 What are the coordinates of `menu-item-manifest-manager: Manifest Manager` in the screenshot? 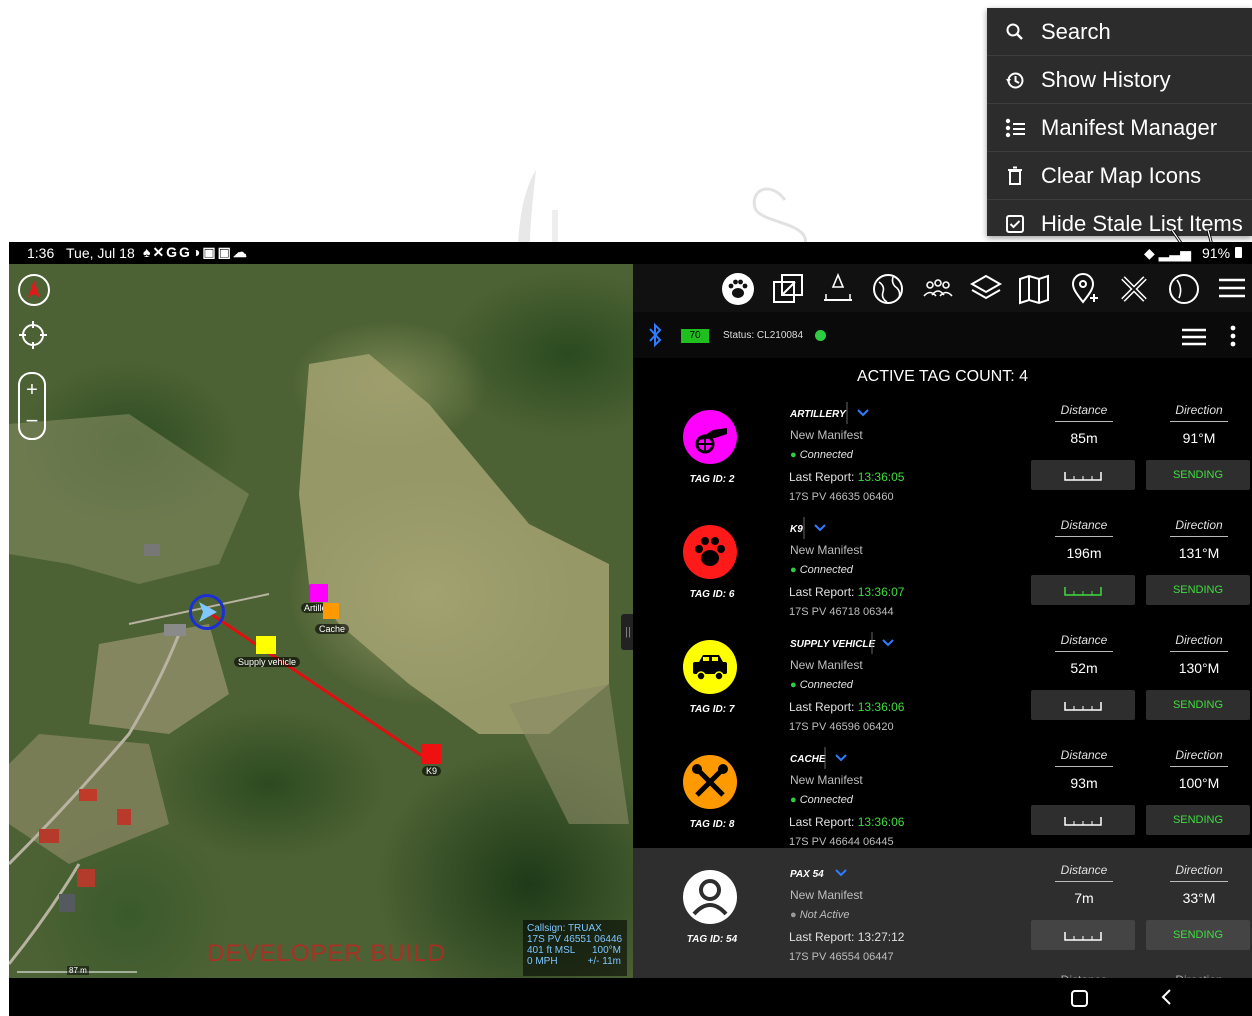 It's located at (1119, 128).